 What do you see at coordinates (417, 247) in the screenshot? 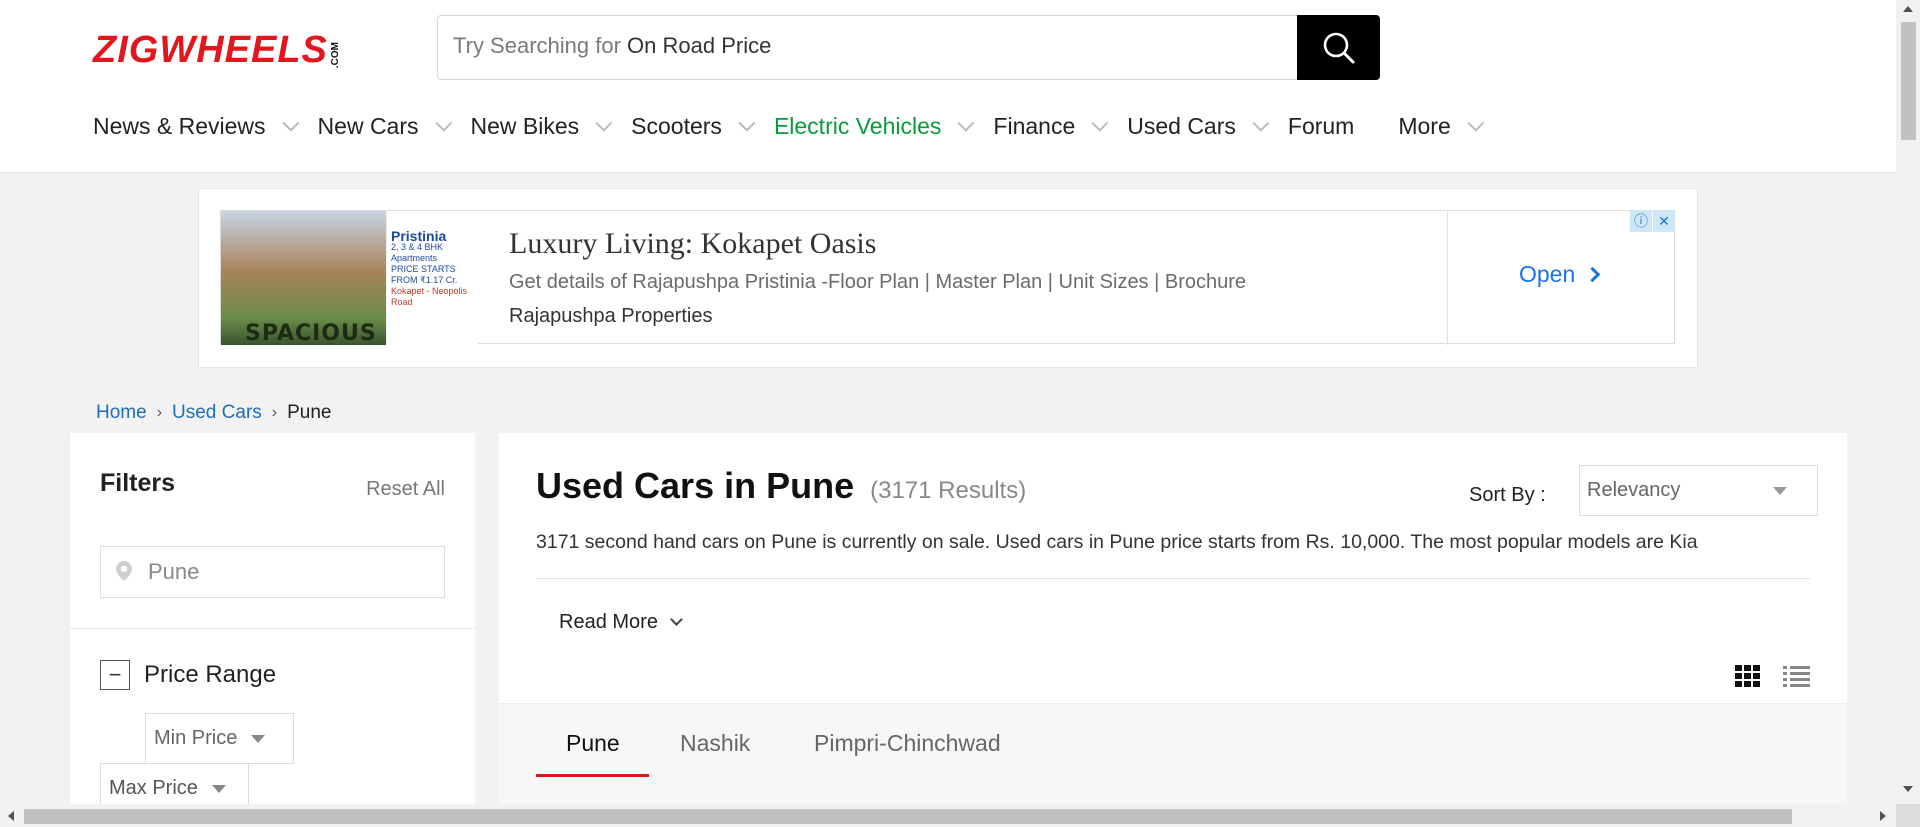
I see `ad-image-line: 2, 3 & 4 BHK` at bounding box center [417, 247].